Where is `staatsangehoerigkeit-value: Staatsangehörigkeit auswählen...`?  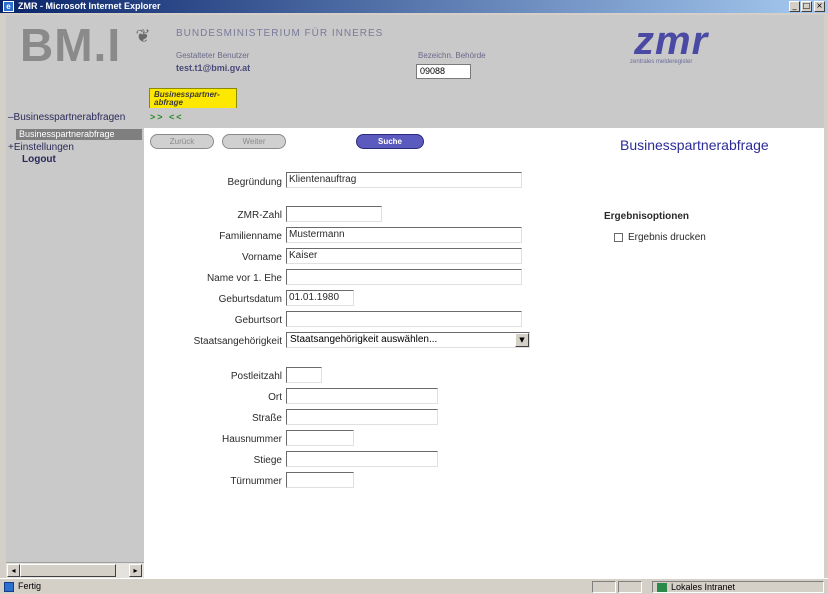 staatsangehoerigkeit-value: Staatsangehörigkeit auswählen... is located at coordinates (364, 339).